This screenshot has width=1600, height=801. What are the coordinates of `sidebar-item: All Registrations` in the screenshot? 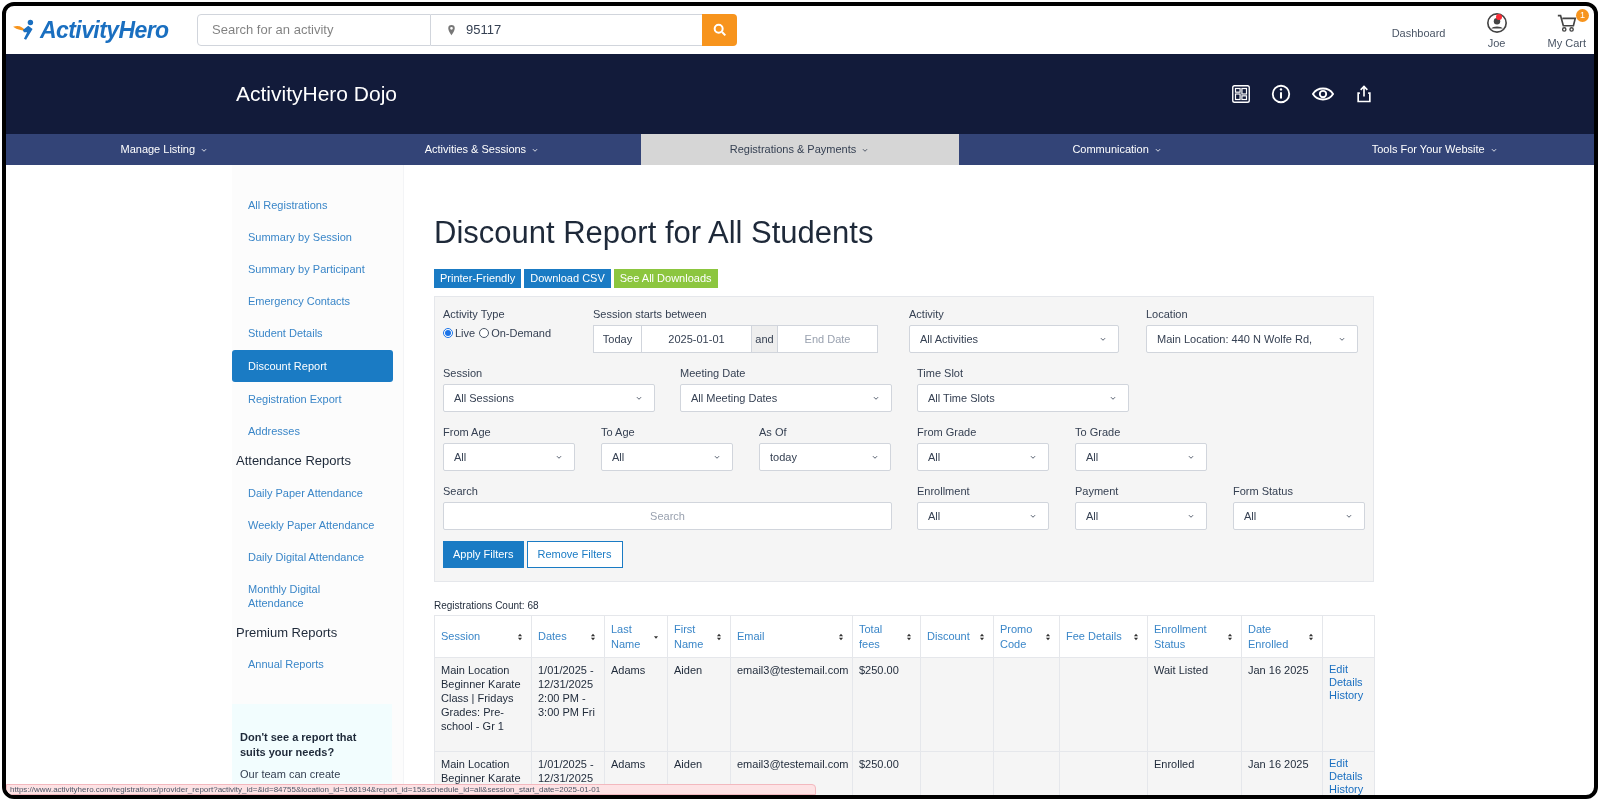 It's located at (312, 205).